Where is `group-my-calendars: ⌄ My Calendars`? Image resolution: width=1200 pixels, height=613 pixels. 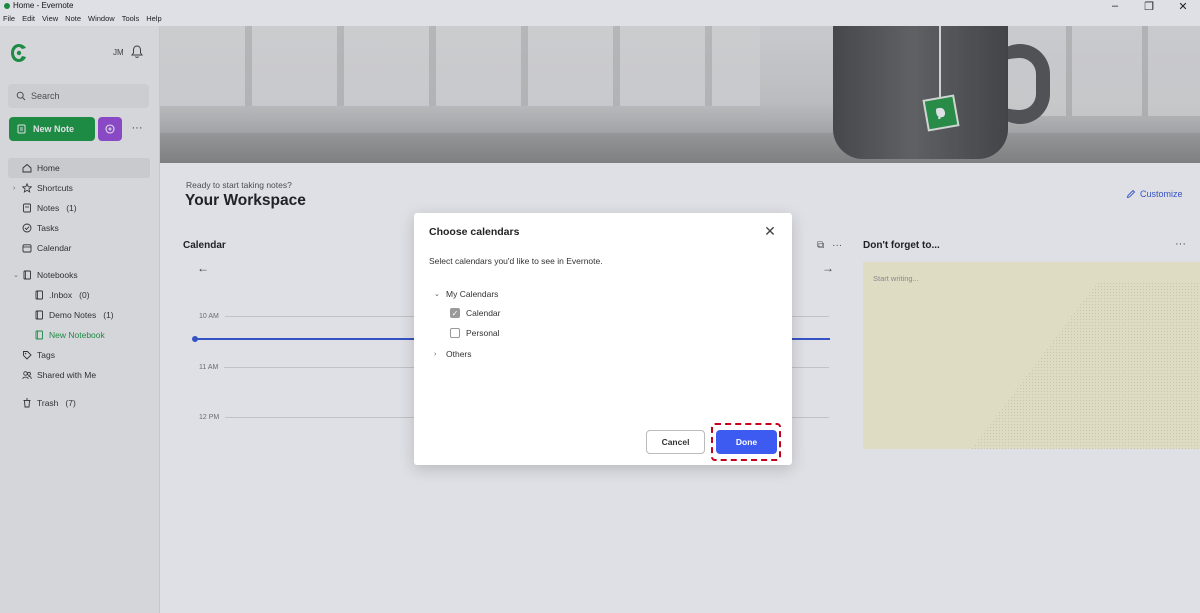
group-my-calendars: ⌄ My Calendars is located at coordinates (466, 294).